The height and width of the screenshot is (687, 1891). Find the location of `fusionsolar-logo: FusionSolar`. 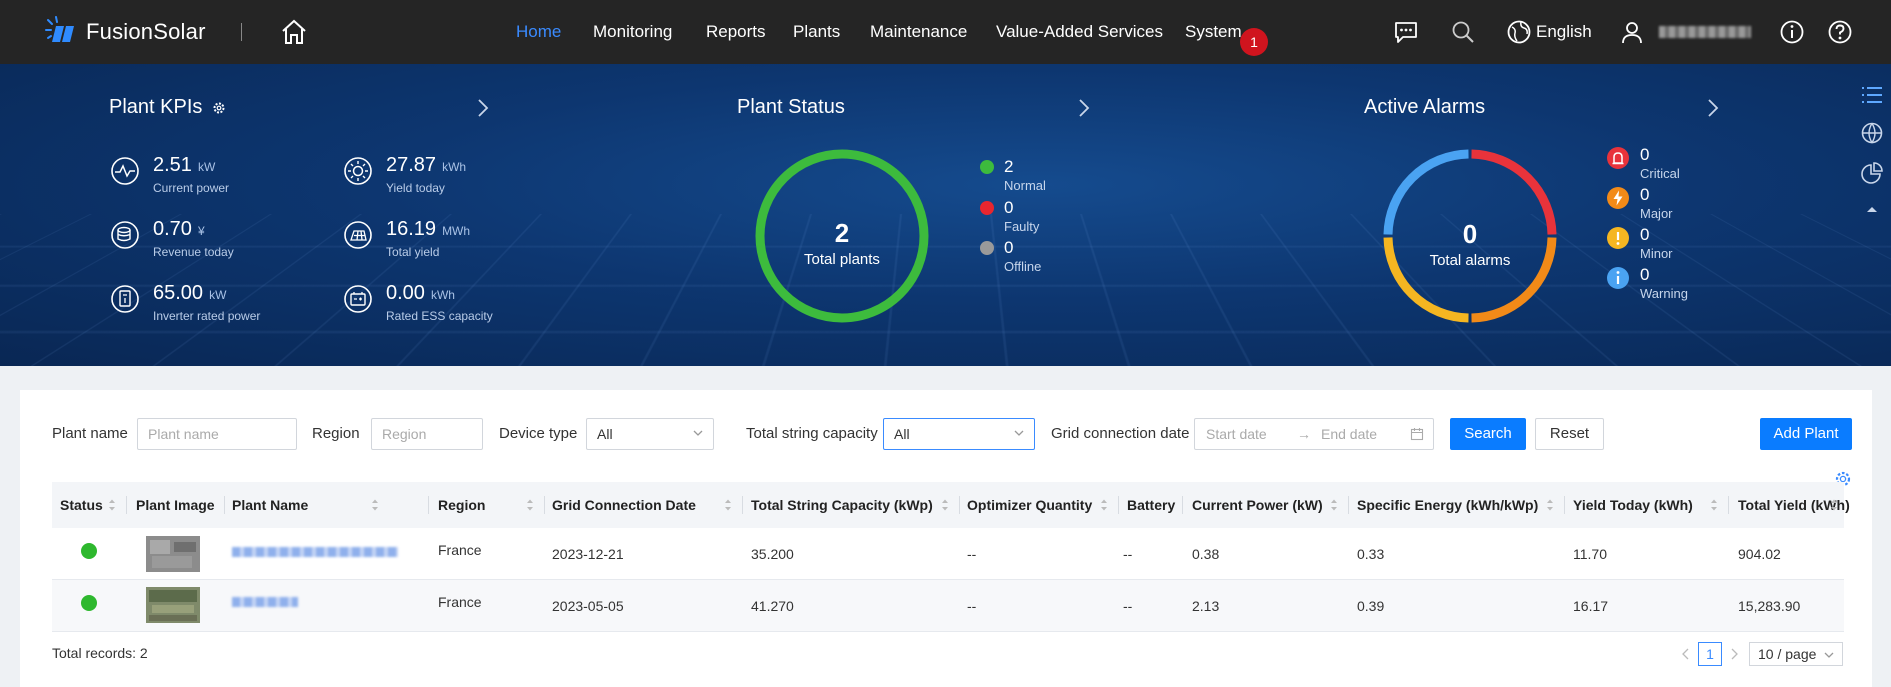

fusionsolar-logo: FusionSolar is located at coordinates (125, 32).